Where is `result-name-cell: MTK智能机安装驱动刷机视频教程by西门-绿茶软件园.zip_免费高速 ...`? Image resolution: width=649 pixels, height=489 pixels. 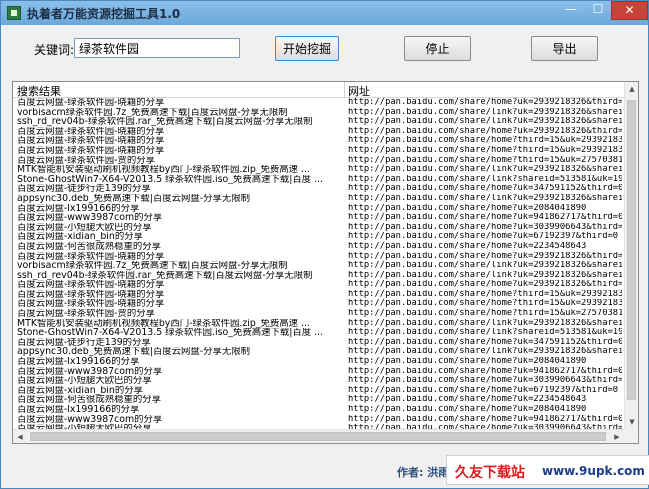
result-name-cell: MTK智能机安装驱动刷机视频教程by西门-绿茶软件园.zip_免费高速 ... is located at coordinates (163, 170).